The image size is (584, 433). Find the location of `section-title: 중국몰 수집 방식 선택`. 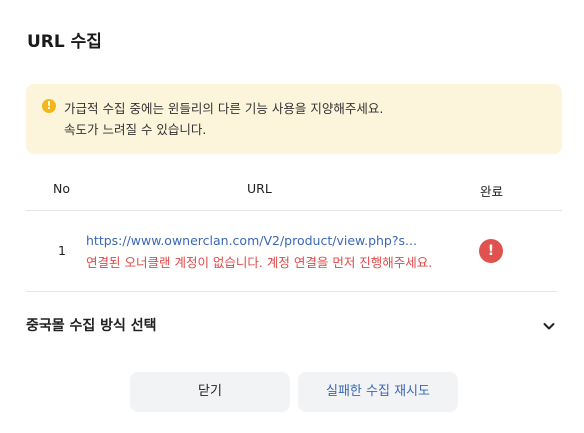

section-title: 중국몰 수집 방식 선택 is located at coordinates (91, 326).